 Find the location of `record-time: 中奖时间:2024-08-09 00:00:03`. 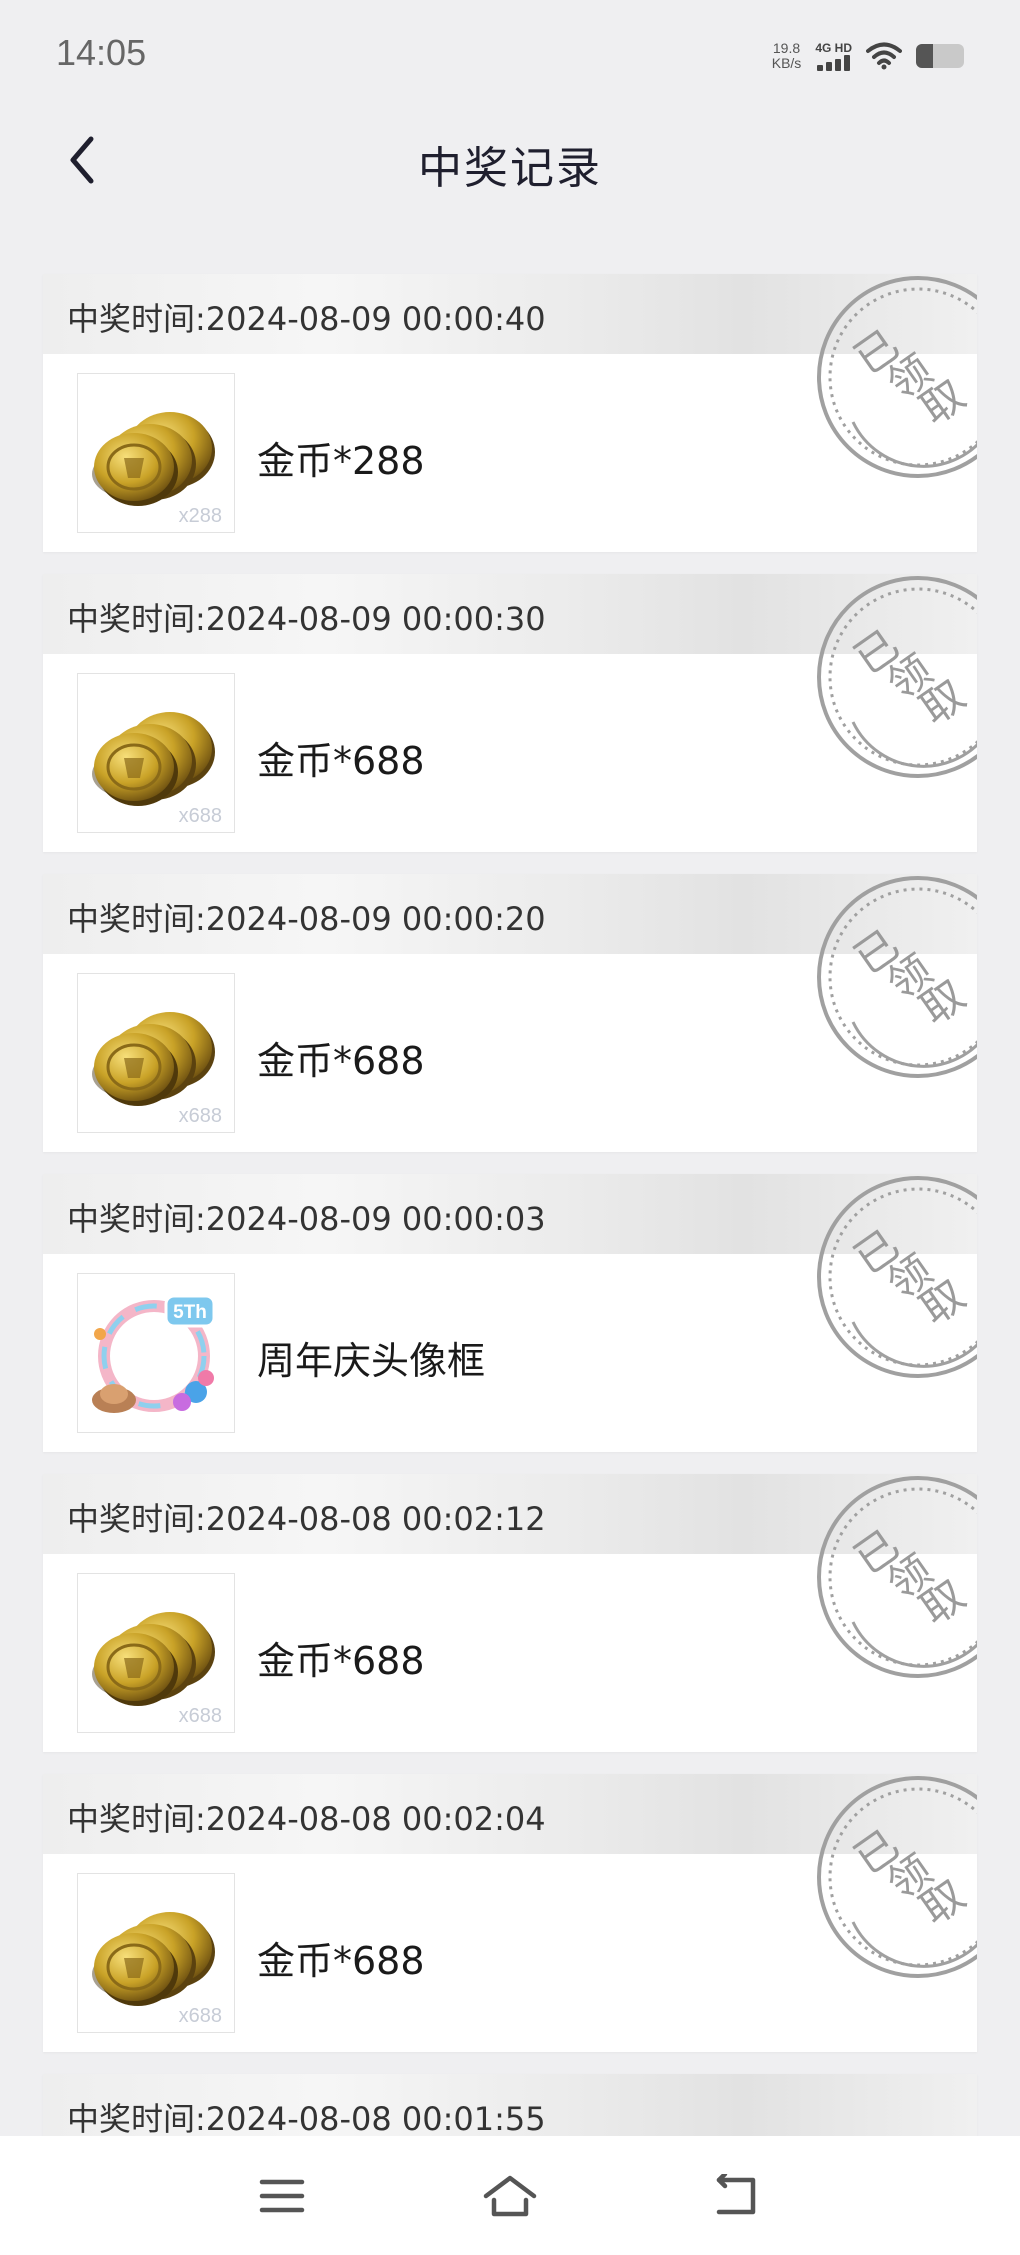

record-time: 中奖时间:2024-08-09 00:00:03 is located at coordinates (306, 1219).